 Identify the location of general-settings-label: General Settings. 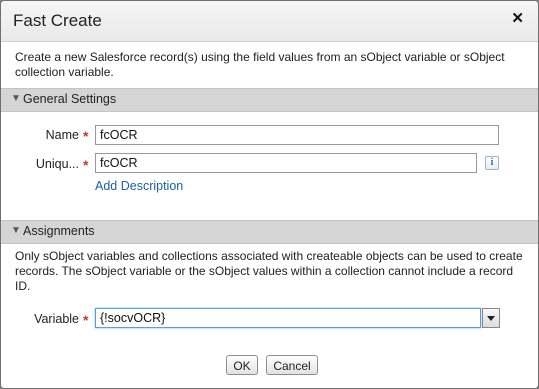
(70, 99).